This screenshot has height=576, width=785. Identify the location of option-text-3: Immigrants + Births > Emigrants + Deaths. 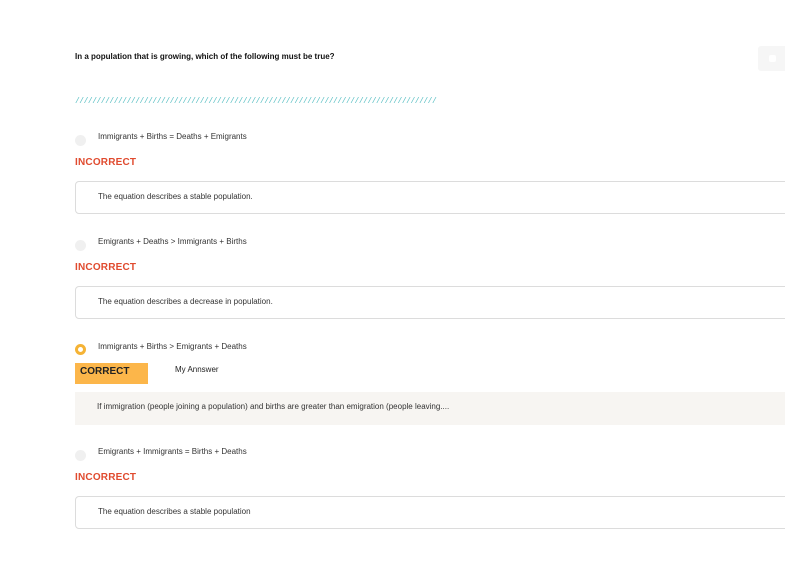
(172, 346).